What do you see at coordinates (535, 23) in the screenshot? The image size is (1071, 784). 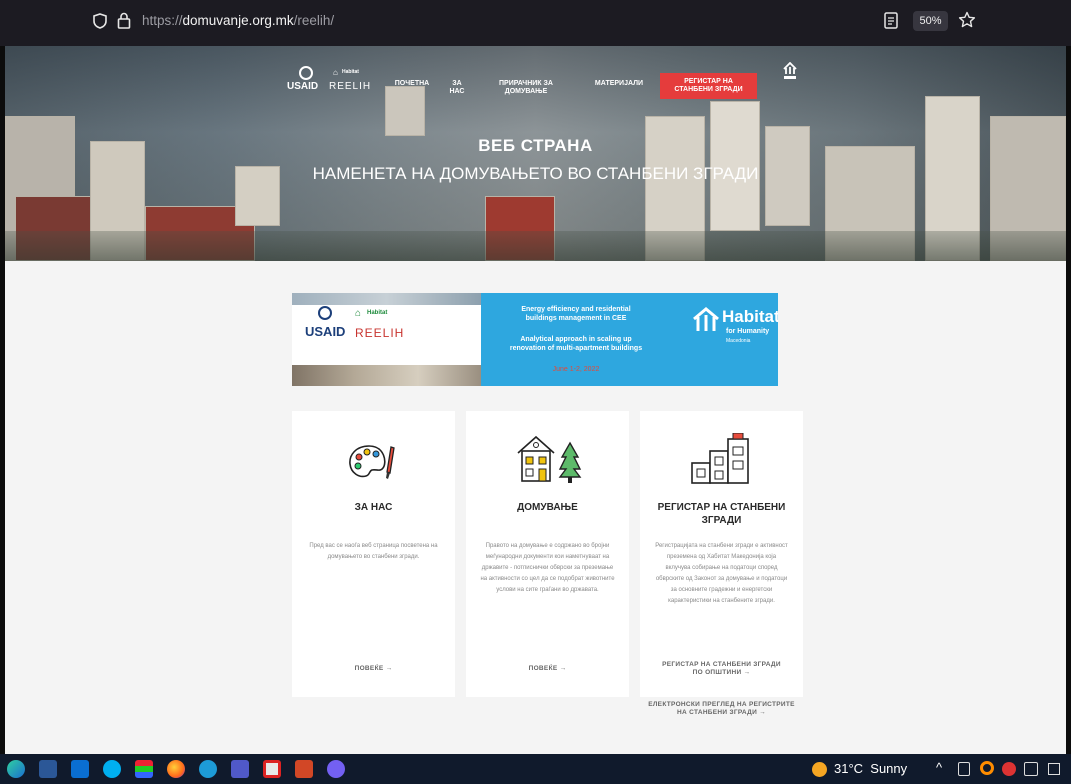 I see `browser-toolbar: https://domuvanje.org.mk/reelih/ 50%` at bounding box center [535, 23].